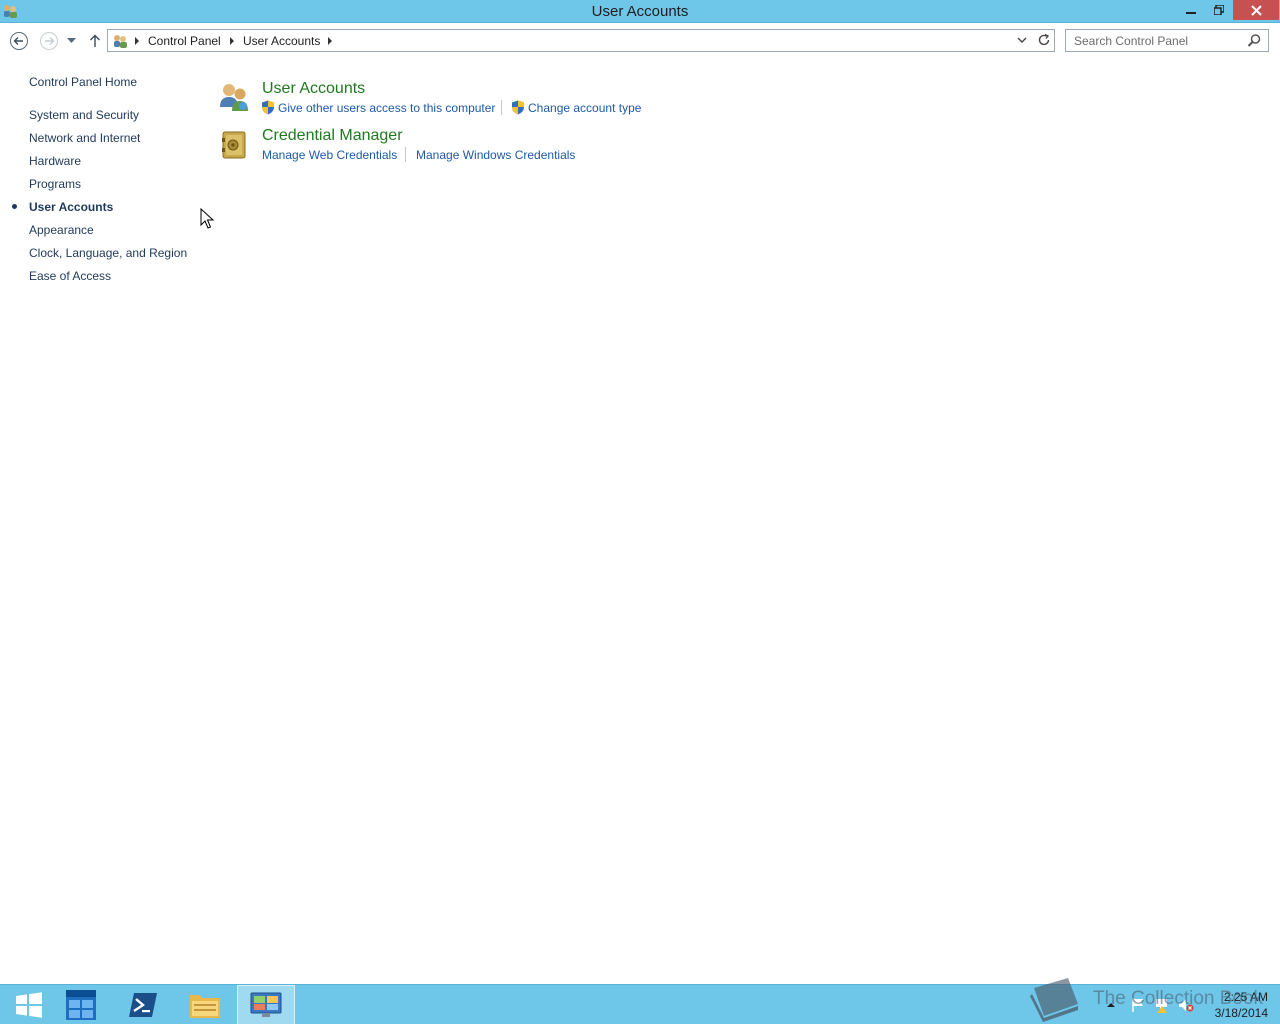  I want to click on back-arrow-icon, so click(19, 41).